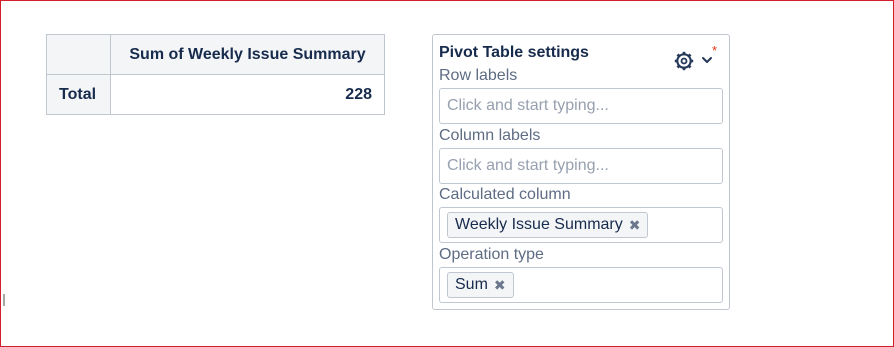  What do you see at coordinates (78, 54) in the screenshot?
I see `corner-cell` at bounding box center [78, 54].